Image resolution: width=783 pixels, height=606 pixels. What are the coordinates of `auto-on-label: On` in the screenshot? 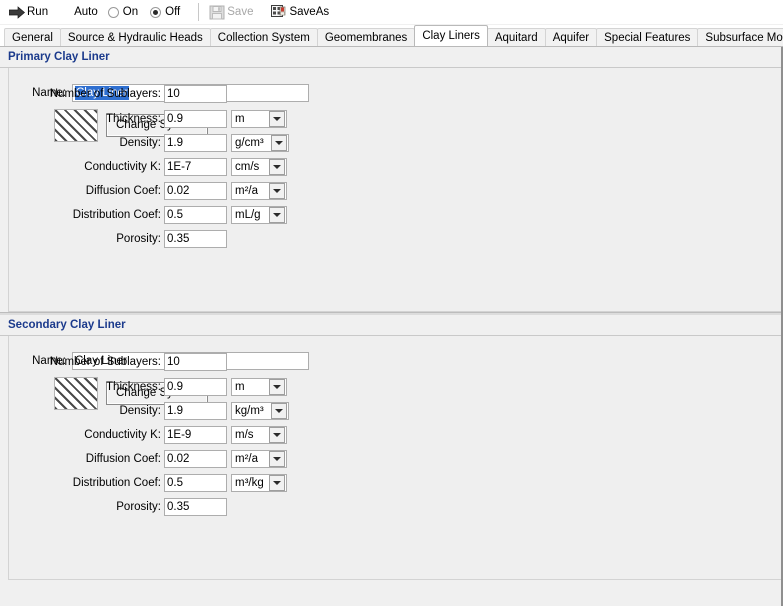 It's located at (130, 12).